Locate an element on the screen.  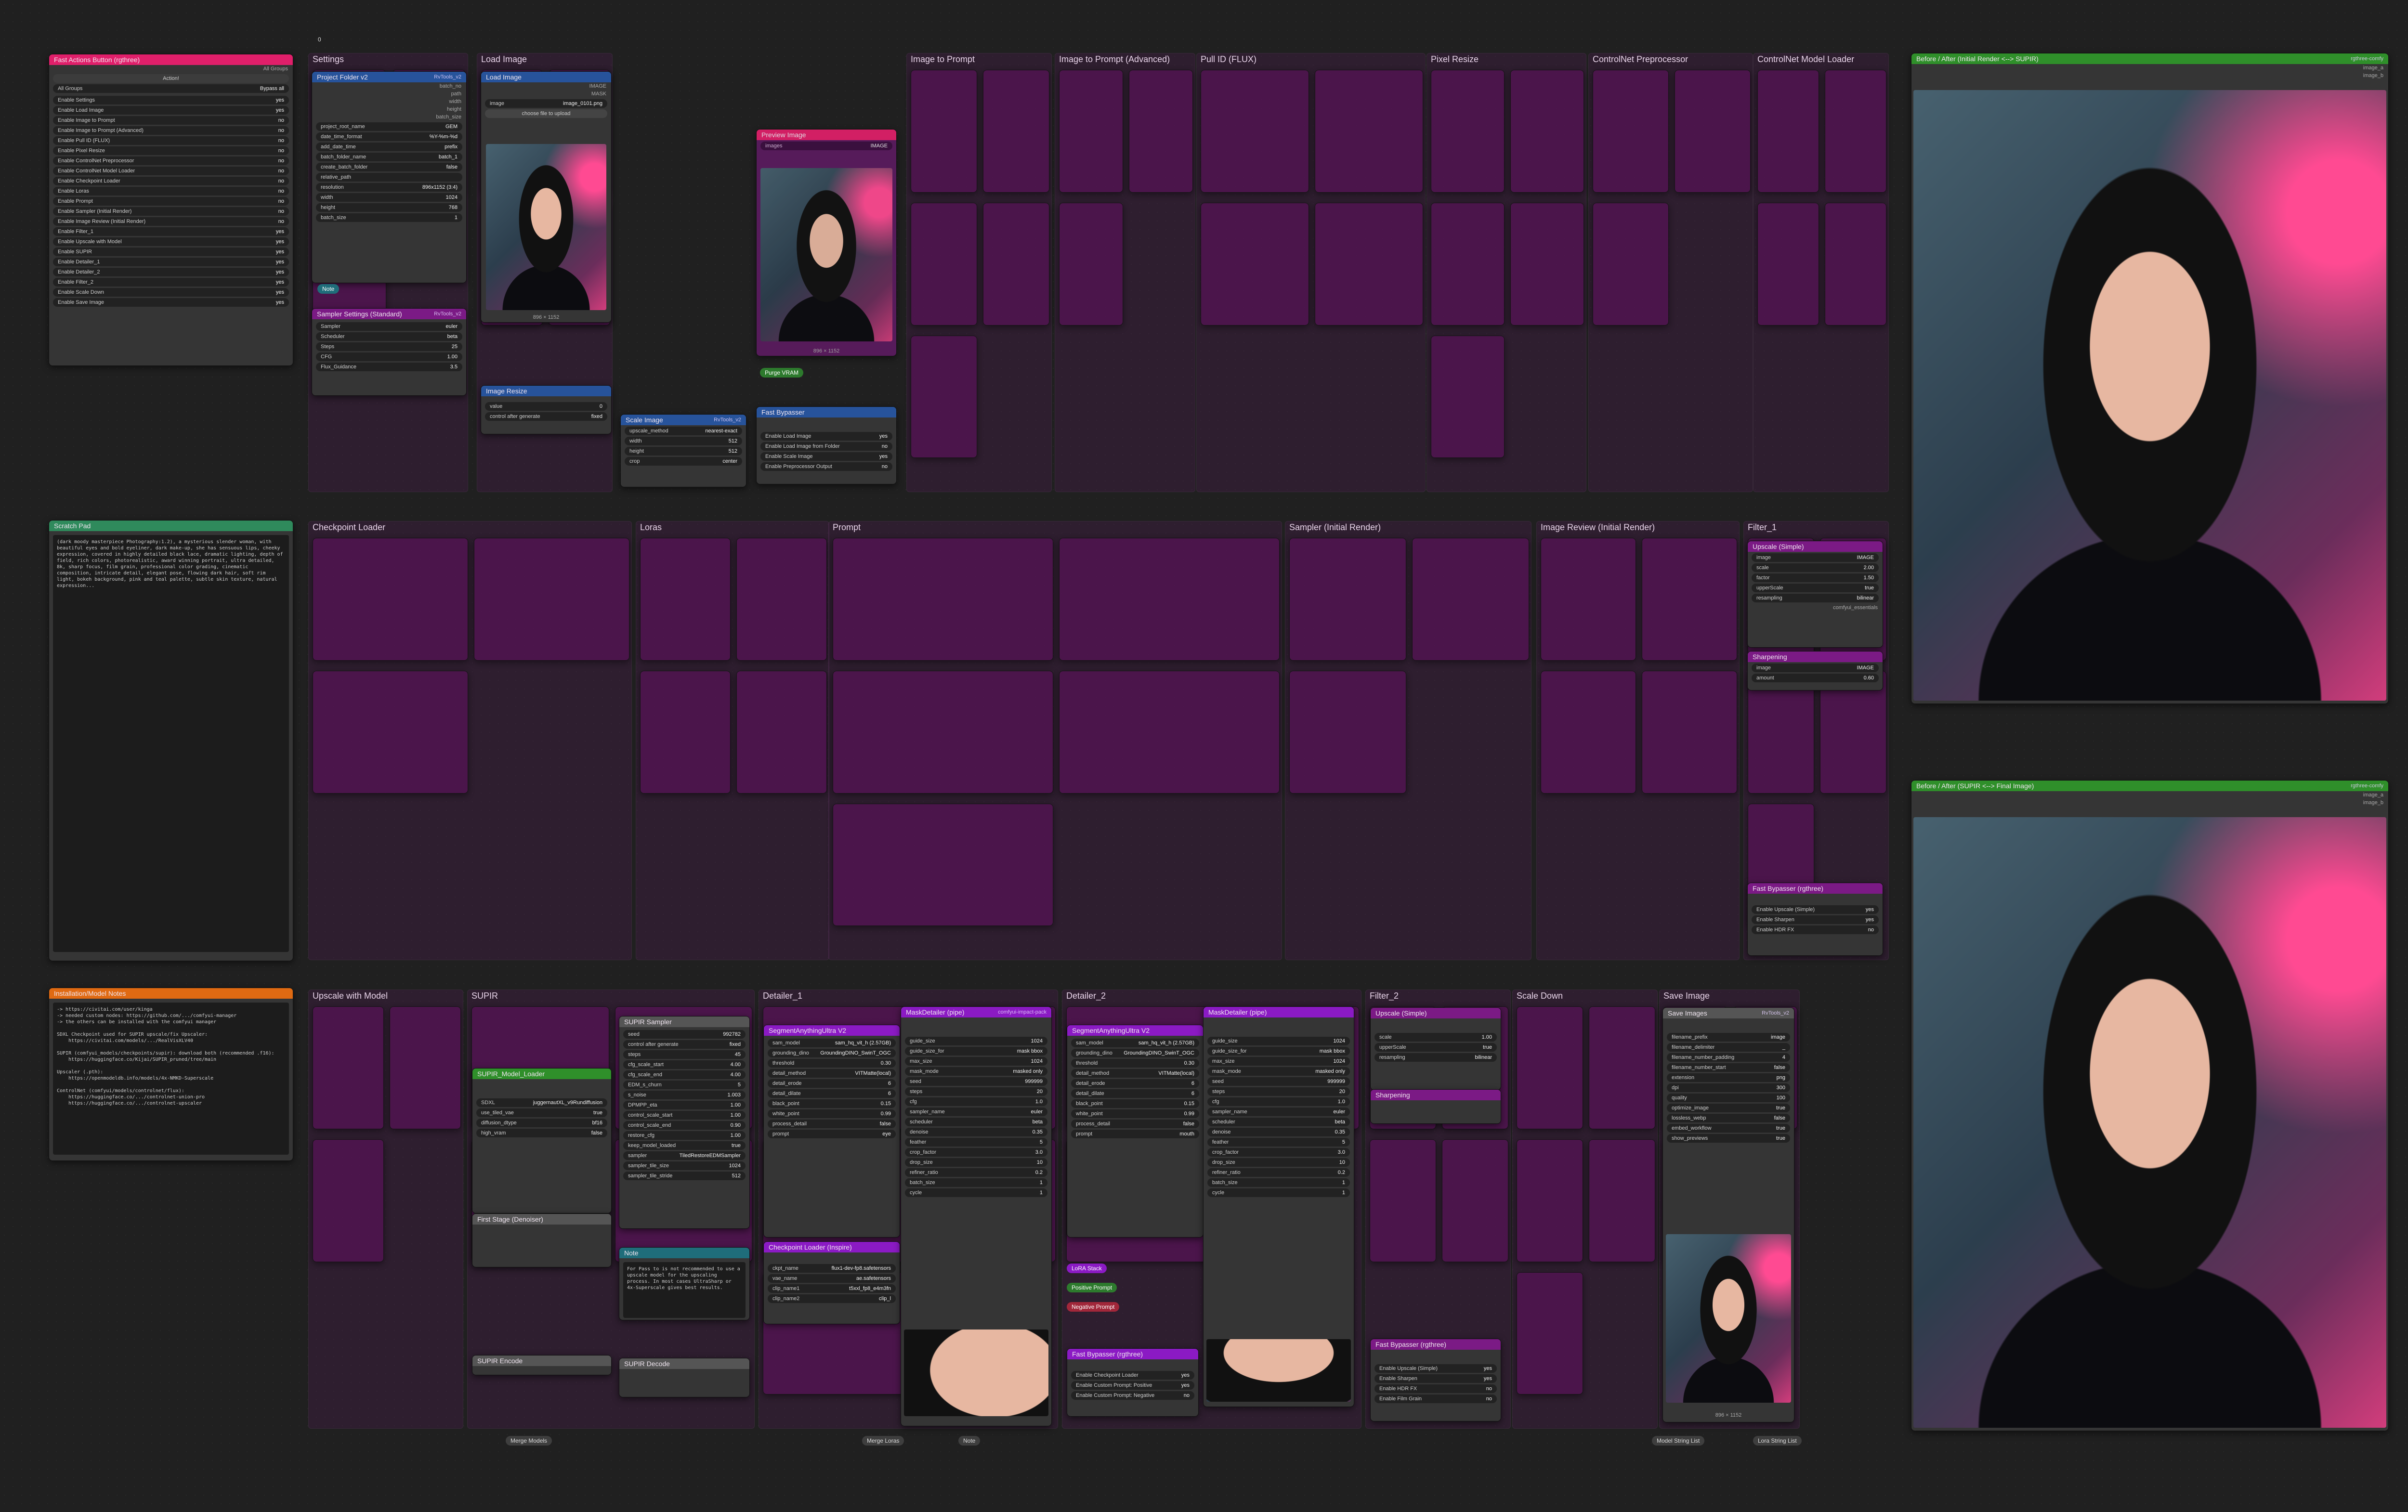
node-header: Project Folder v2 RvTools_v2 is located at coordinates (389, 77).